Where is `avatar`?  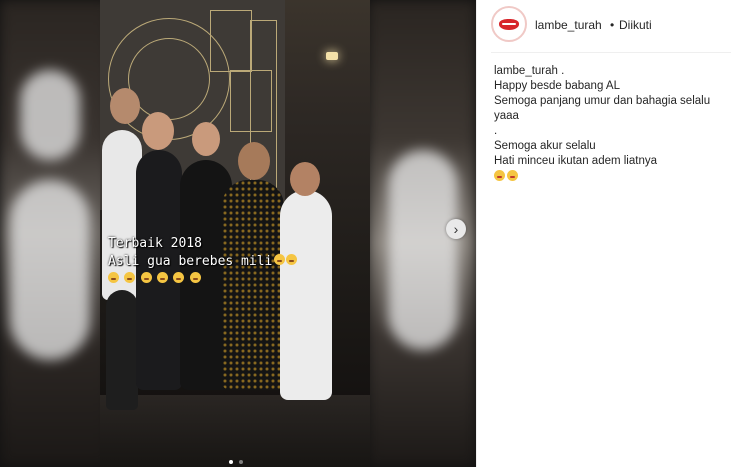
avatar is located at coordinates (509, 24).